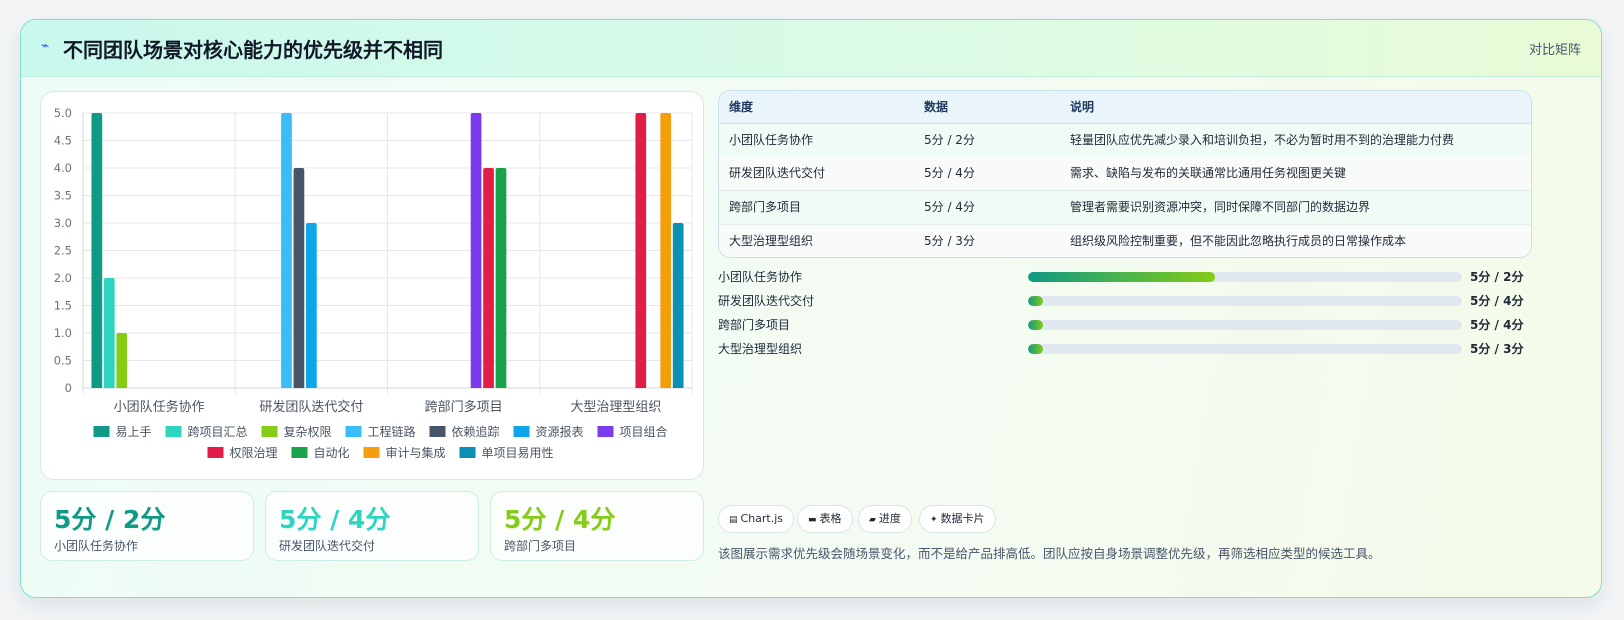 The width and height of the screenshot is (1624, 620). I want to click on chip-table: ▬ 表格, so click(825, 519).